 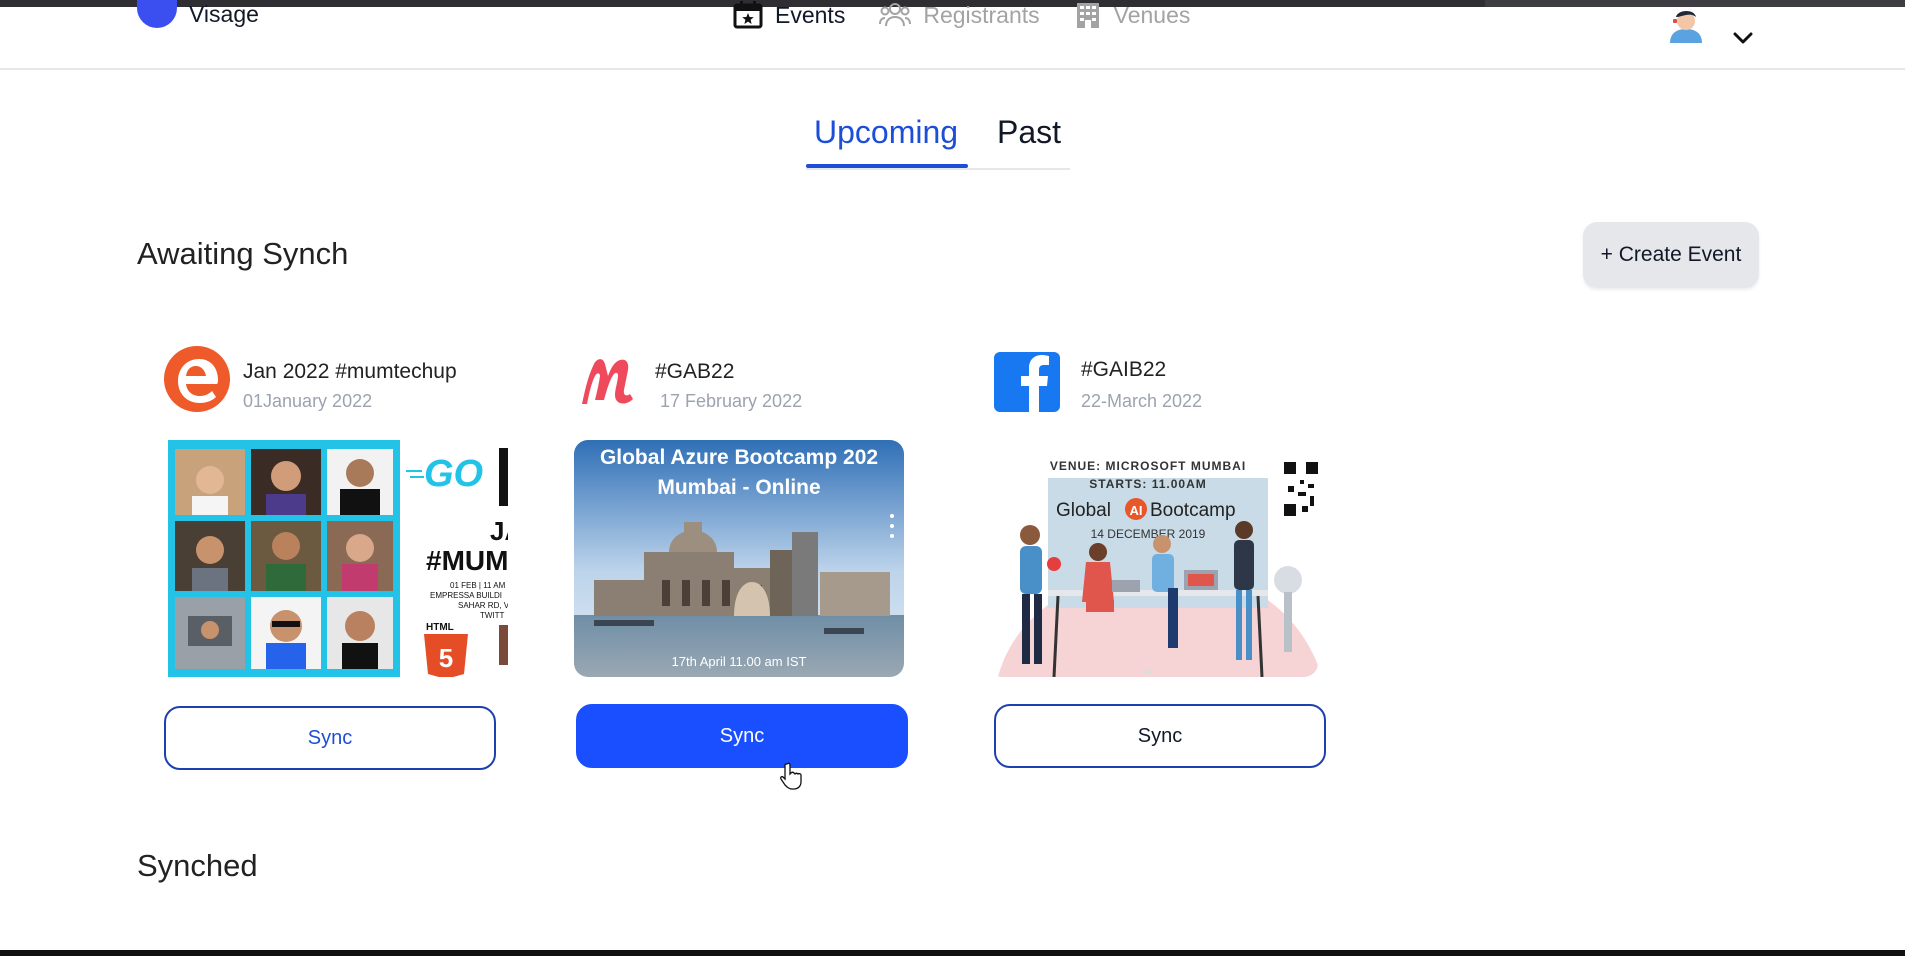 I want to click on poster-date: 14 DECEMBER 2019, so click(x=1148, y=534).